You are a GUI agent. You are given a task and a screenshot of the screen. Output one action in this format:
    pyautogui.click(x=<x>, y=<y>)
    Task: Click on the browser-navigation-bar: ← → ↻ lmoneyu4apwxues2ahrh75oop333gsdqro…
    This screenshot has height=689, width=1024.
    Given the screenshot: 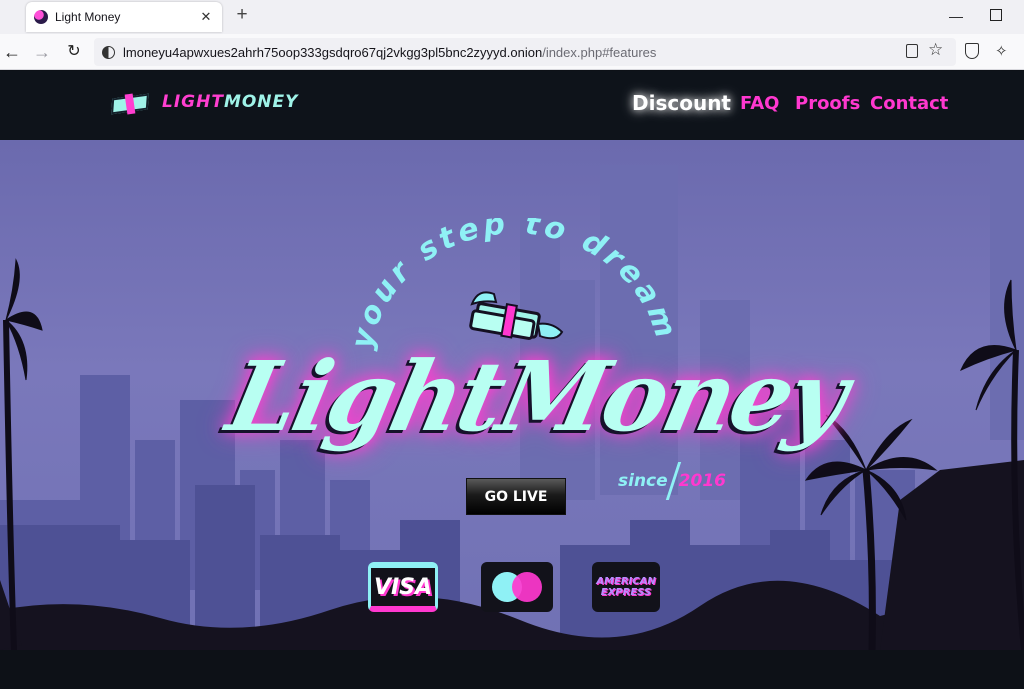 What is the action you would take?
    pyautogui.click(x=512, y=52)
    